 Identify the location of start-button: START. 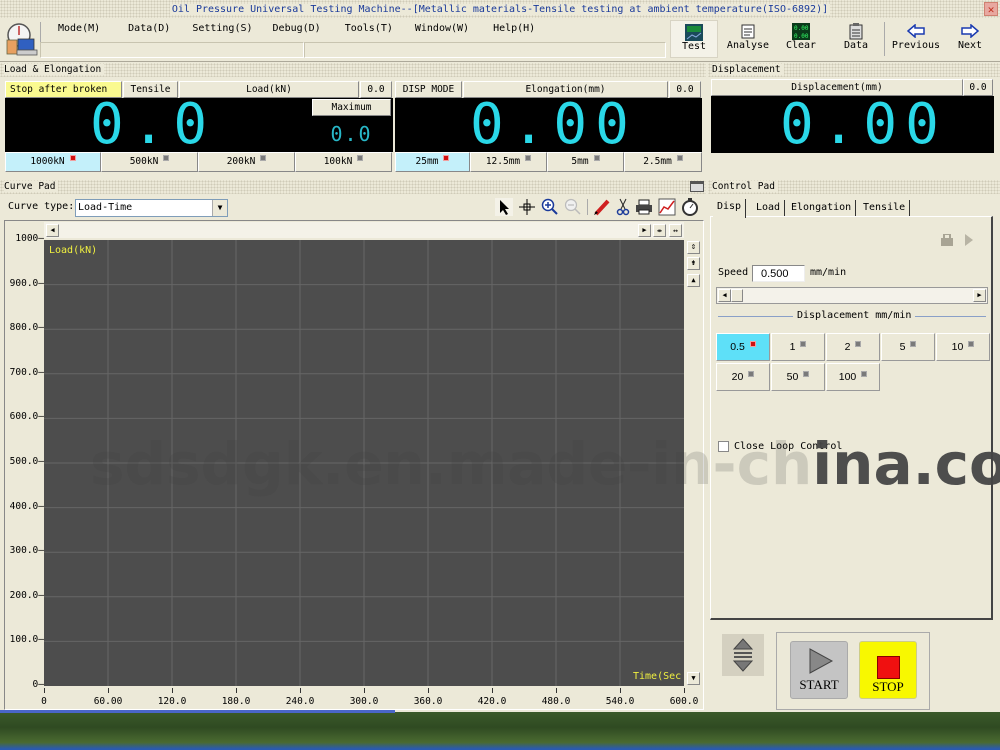
(819, 670).